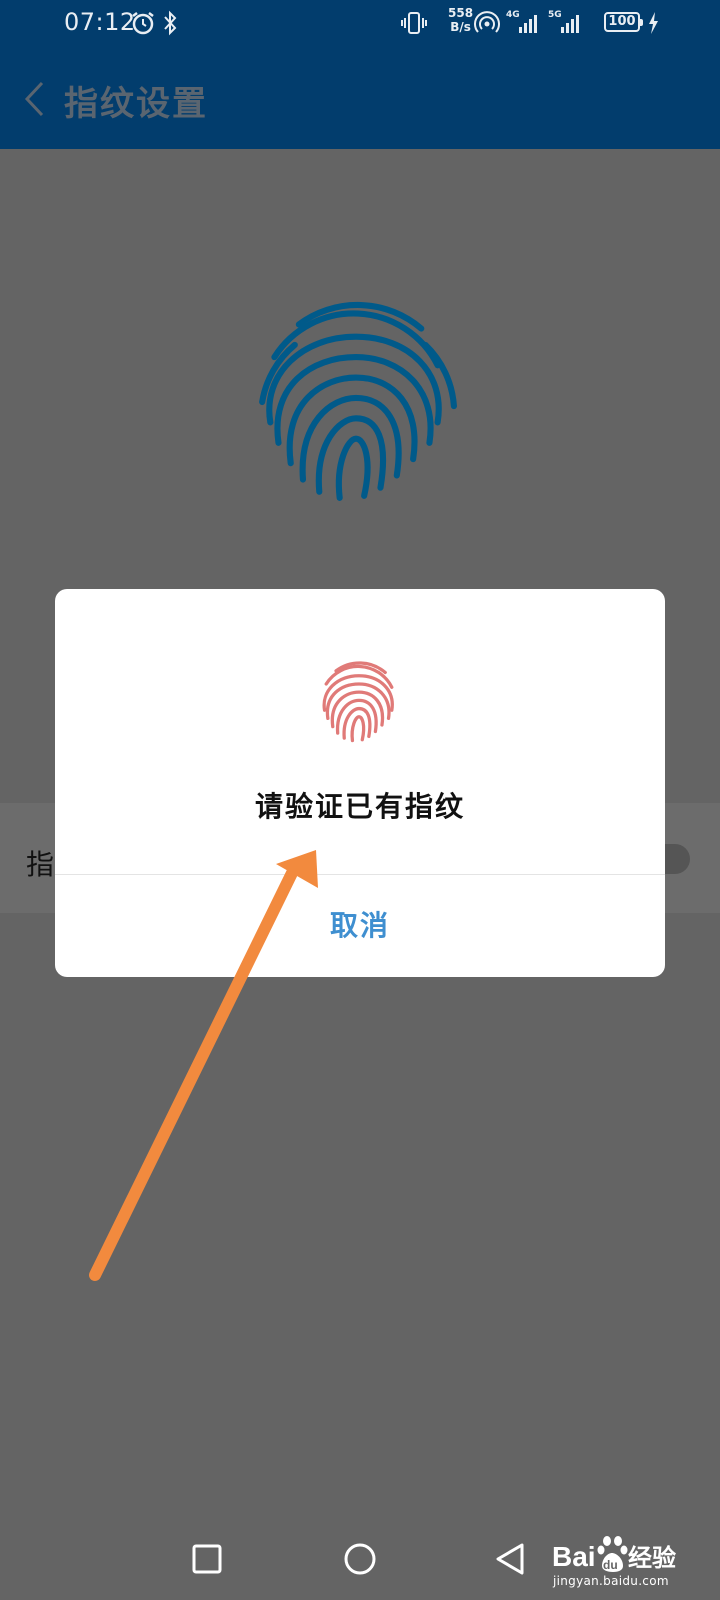  Describe the element at coordinates (136, 104) in the screenshot. I see `page-title: 指纹设置` at that location.